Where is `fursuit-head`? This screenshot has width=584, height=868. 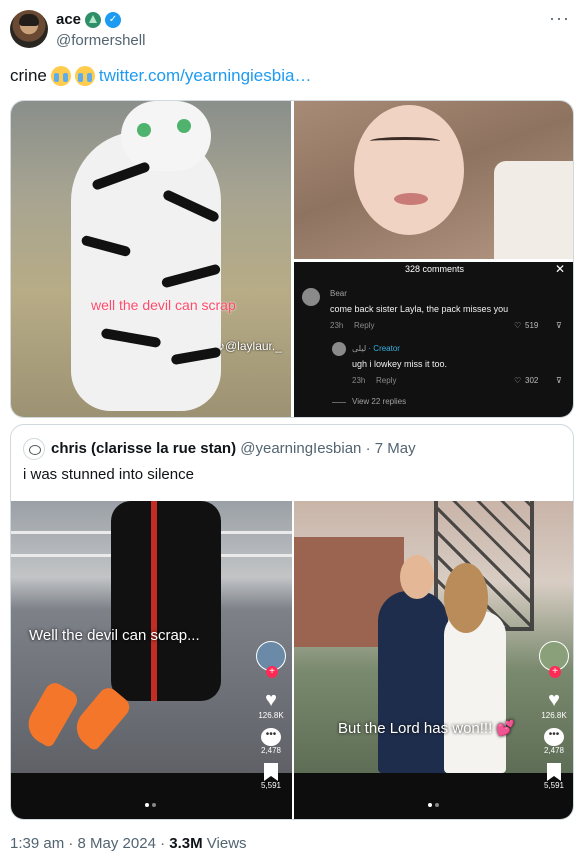 fursuit-head is located at coordinates (166, 136).